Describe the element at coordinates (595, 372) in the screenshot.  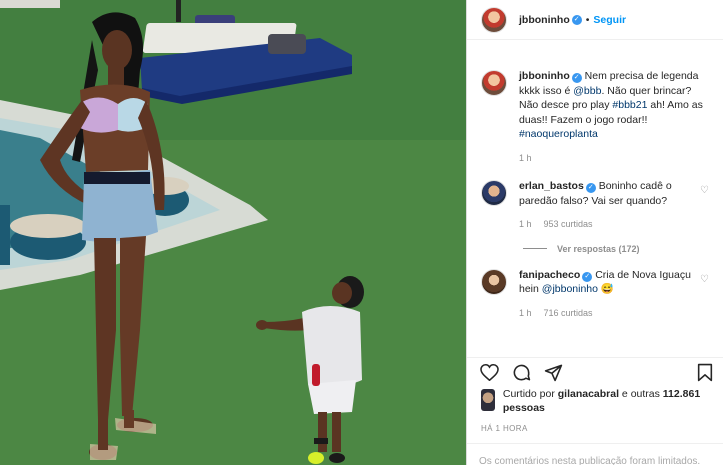
I see `post-actions` at that location.